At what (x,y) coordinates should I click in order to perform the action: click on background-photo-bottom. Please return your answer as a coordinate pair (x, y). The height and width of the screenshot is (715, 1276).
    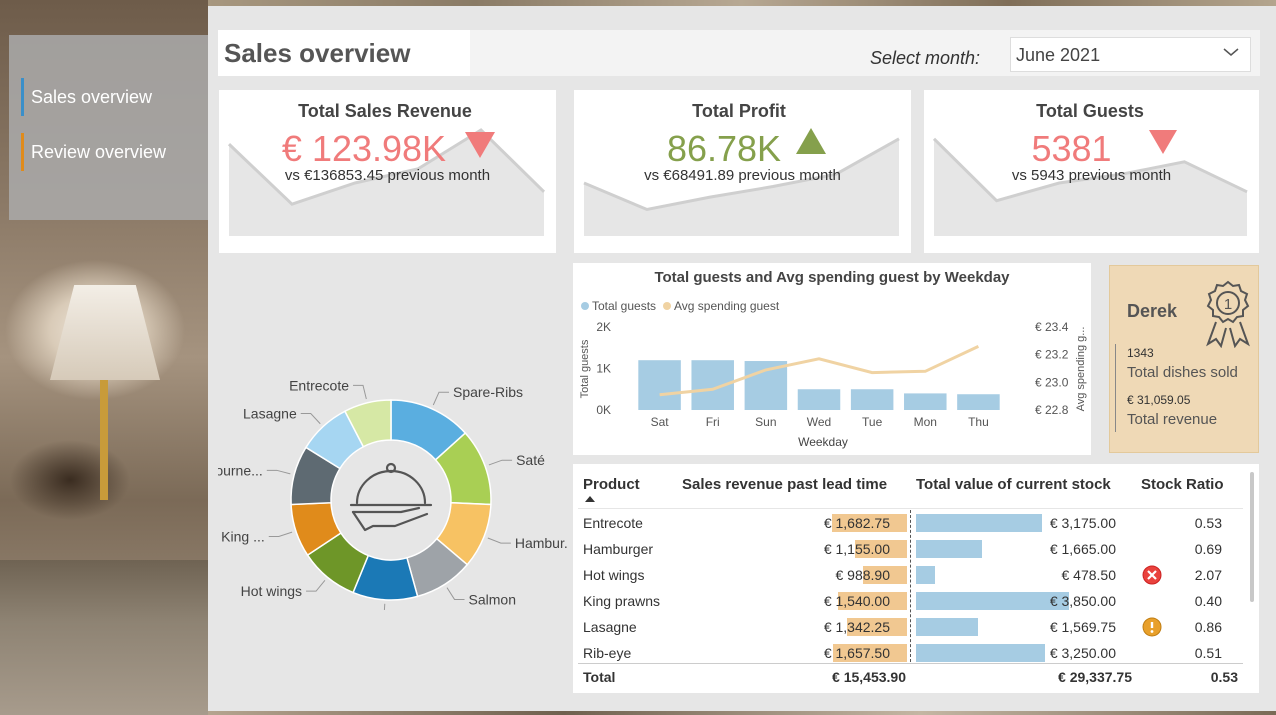
    Looking at the image, I should click on (104, 637).